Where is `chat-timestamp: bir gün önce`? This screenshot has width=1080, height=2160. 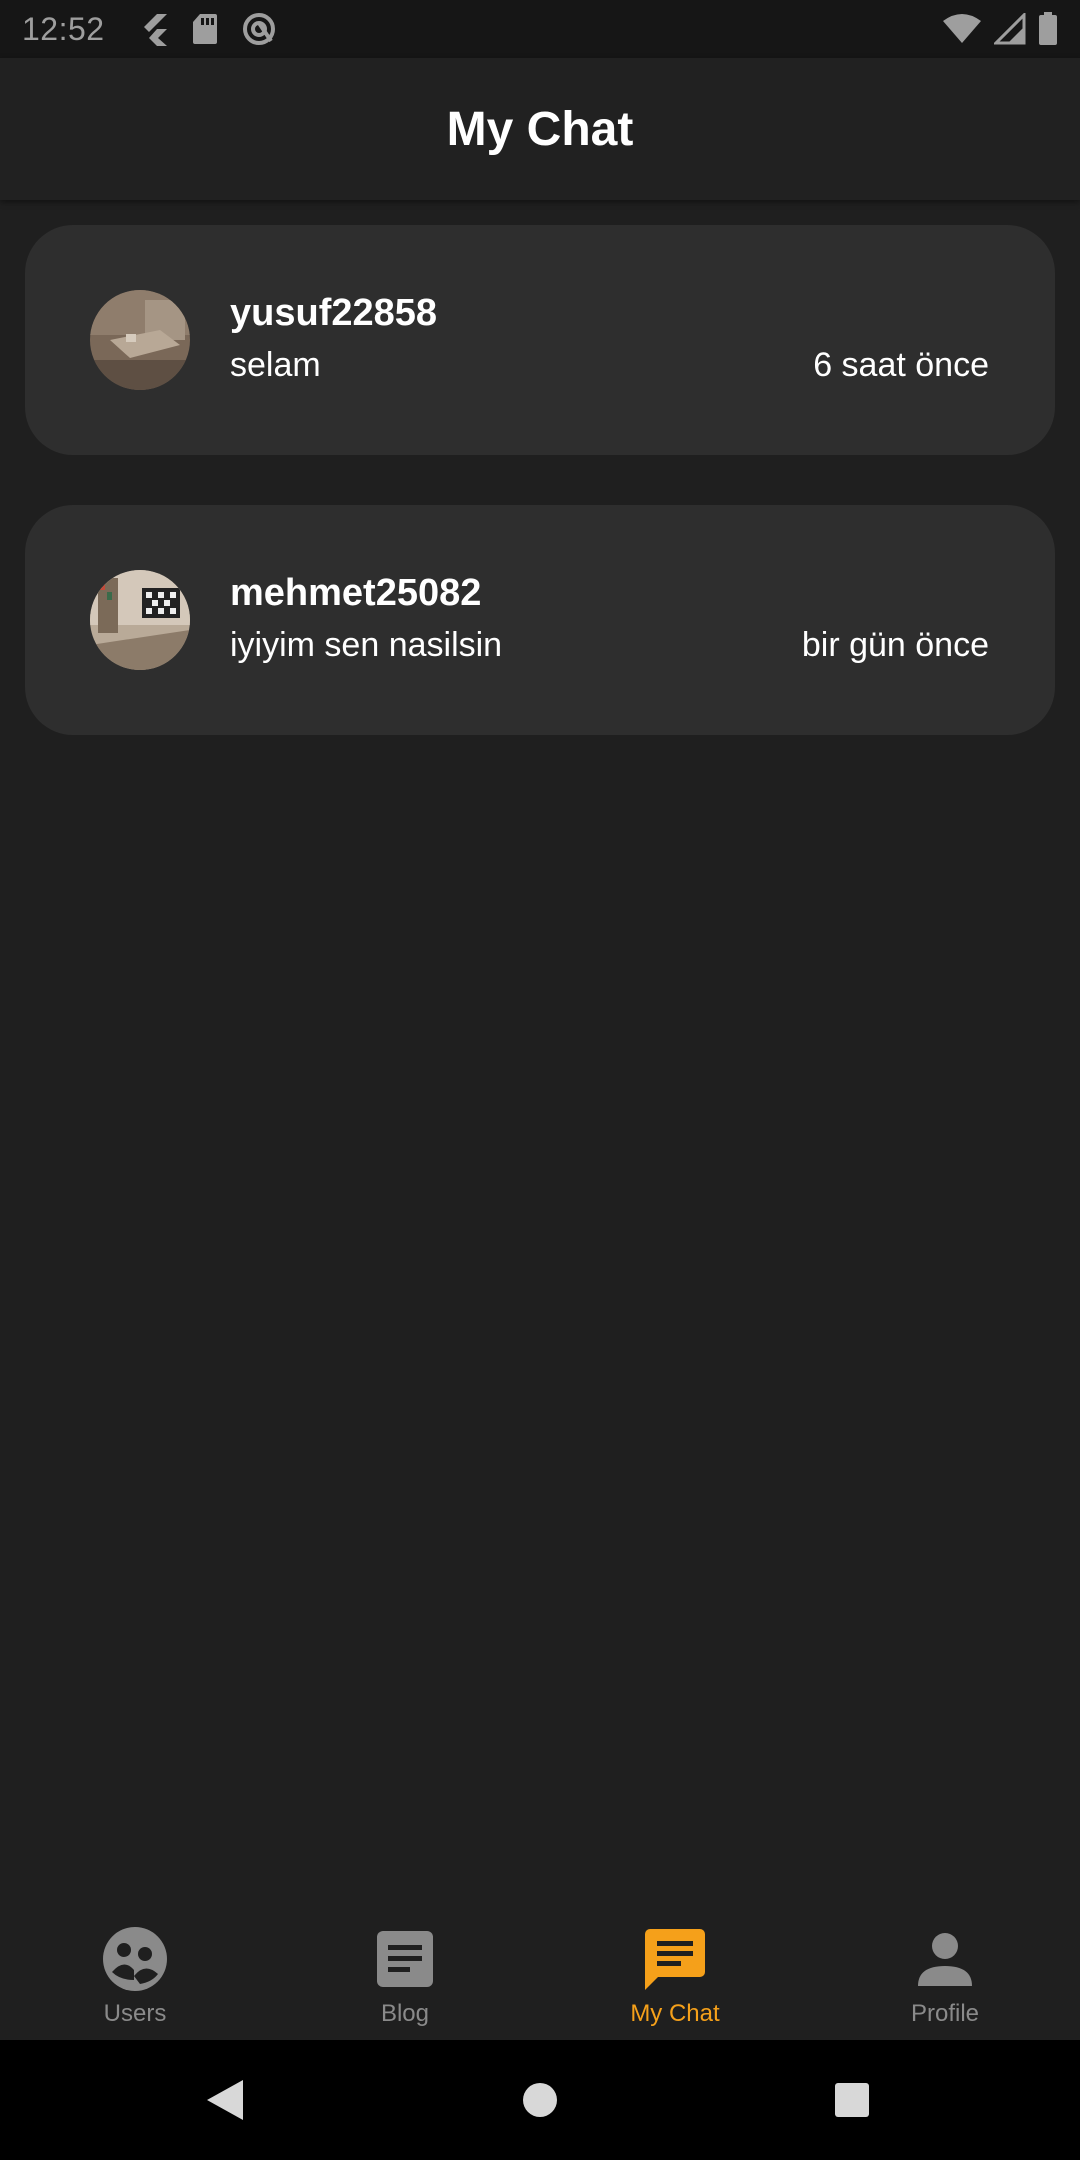 chat-timestamp: bir gün önce is located at coordinates (895, 645).